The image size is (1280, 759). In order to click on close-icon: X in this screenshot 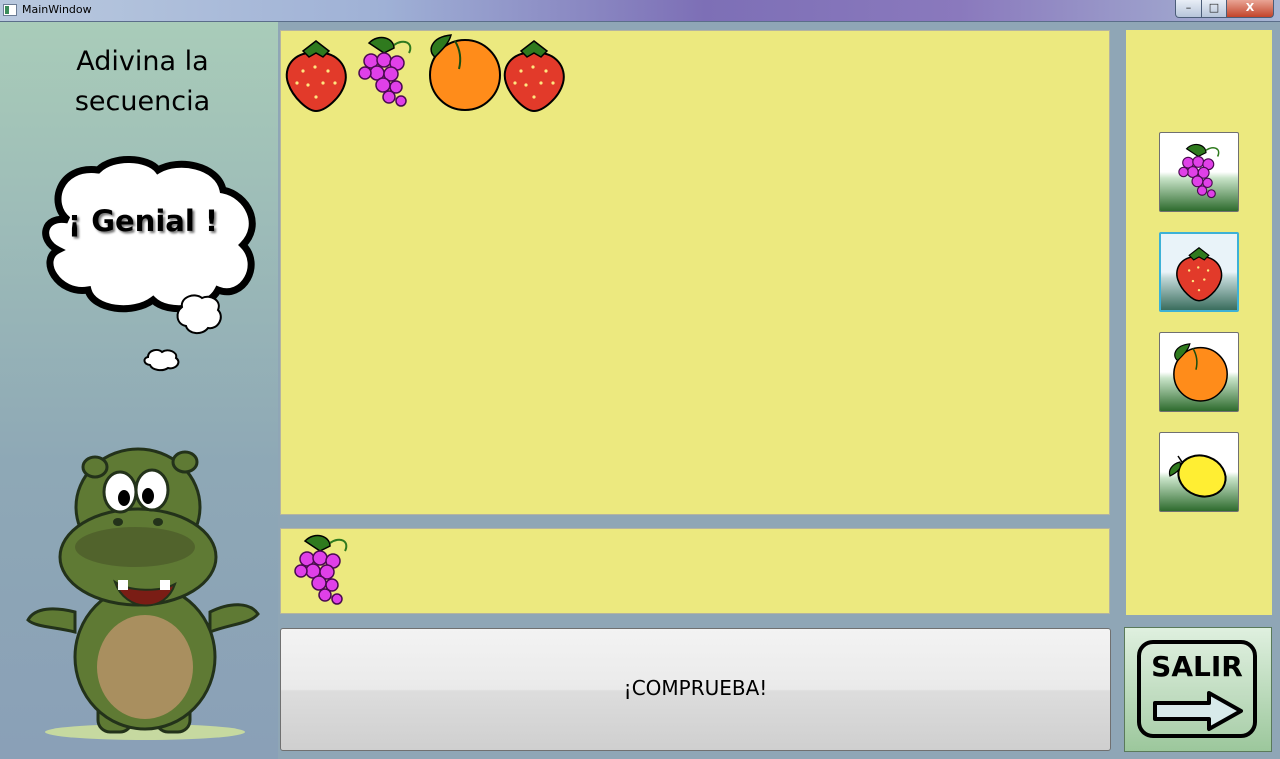, I will do `click(1250, 7)`.